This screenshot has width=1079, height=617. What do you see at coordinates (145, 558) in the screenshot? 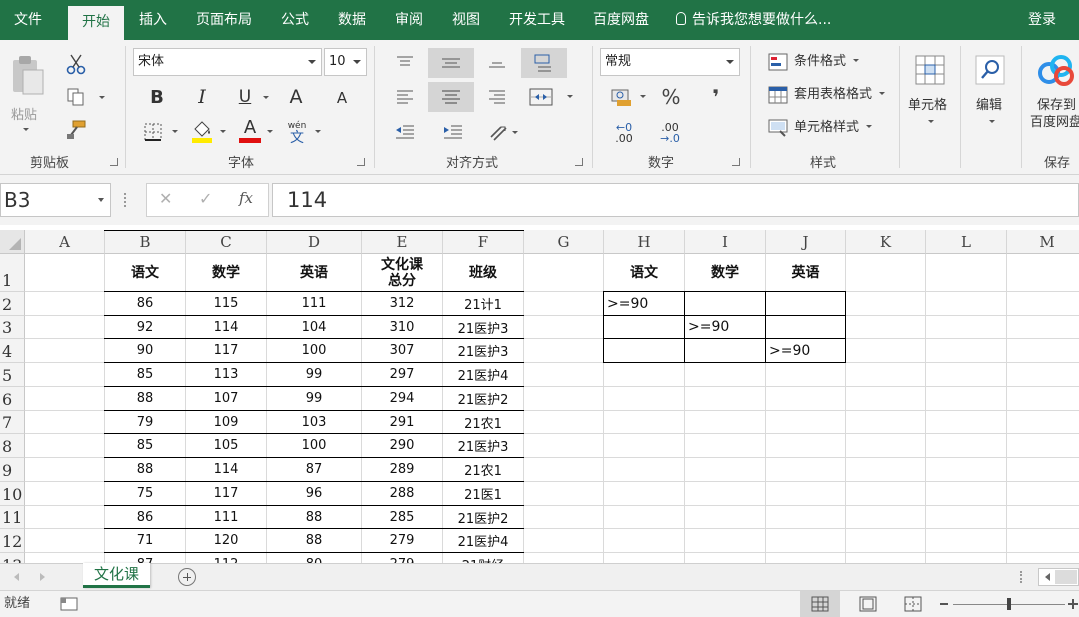
I see `table-cell: 87` at bounding box center [145, 558].